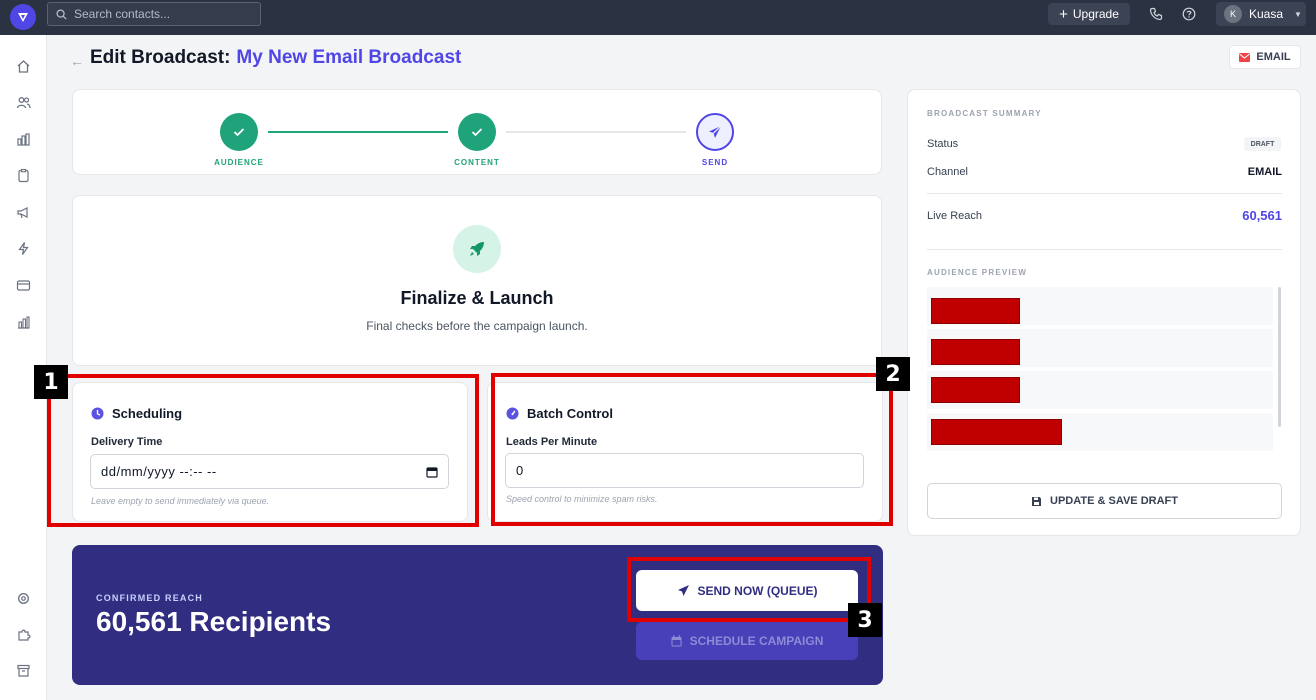  What do you see at coordinates (715, 132) in the screenshot?
I see `paper-plane-icon` at bounding box center [715, 132].